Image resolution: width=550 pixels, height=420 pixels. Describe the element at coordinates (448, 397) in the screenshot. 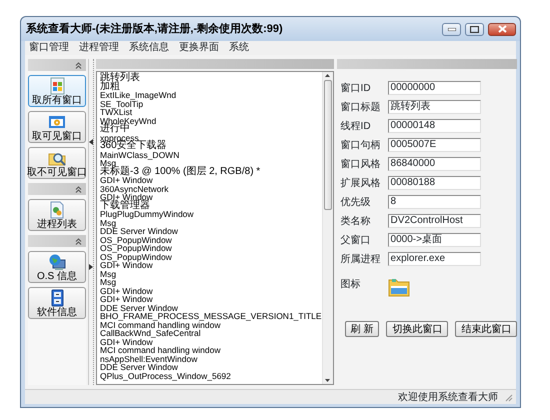

I see `status-text: 欢迎使用系统查看大师` at that location.